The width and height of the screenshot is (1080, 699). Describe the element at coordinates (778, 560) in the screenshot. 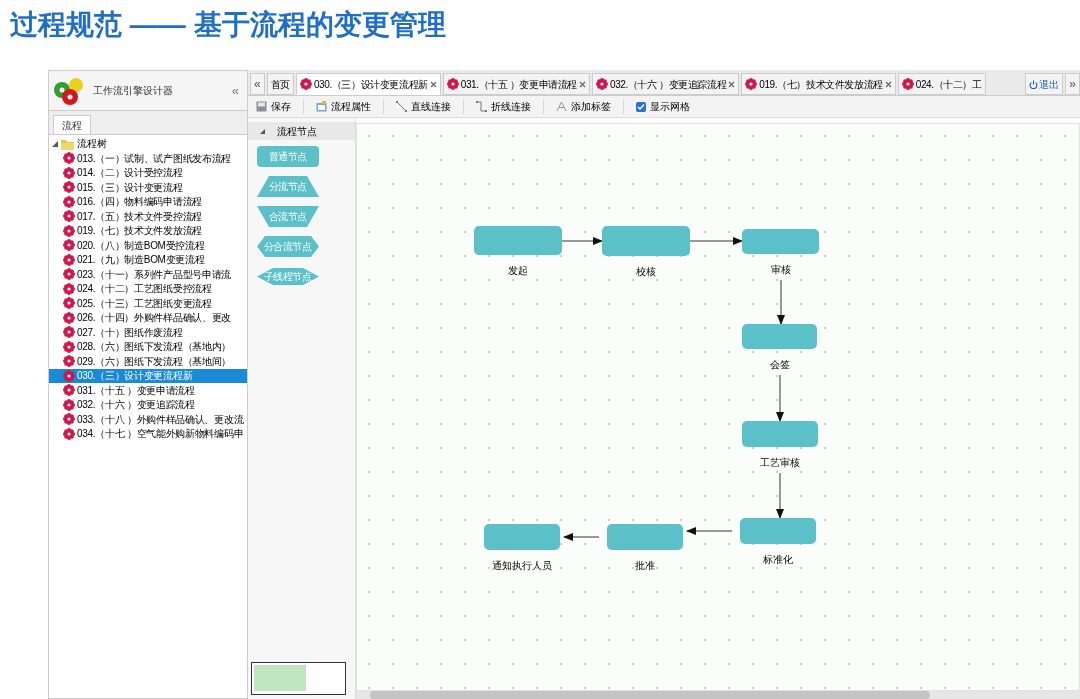

I see `node-label: 标准化` at that location.